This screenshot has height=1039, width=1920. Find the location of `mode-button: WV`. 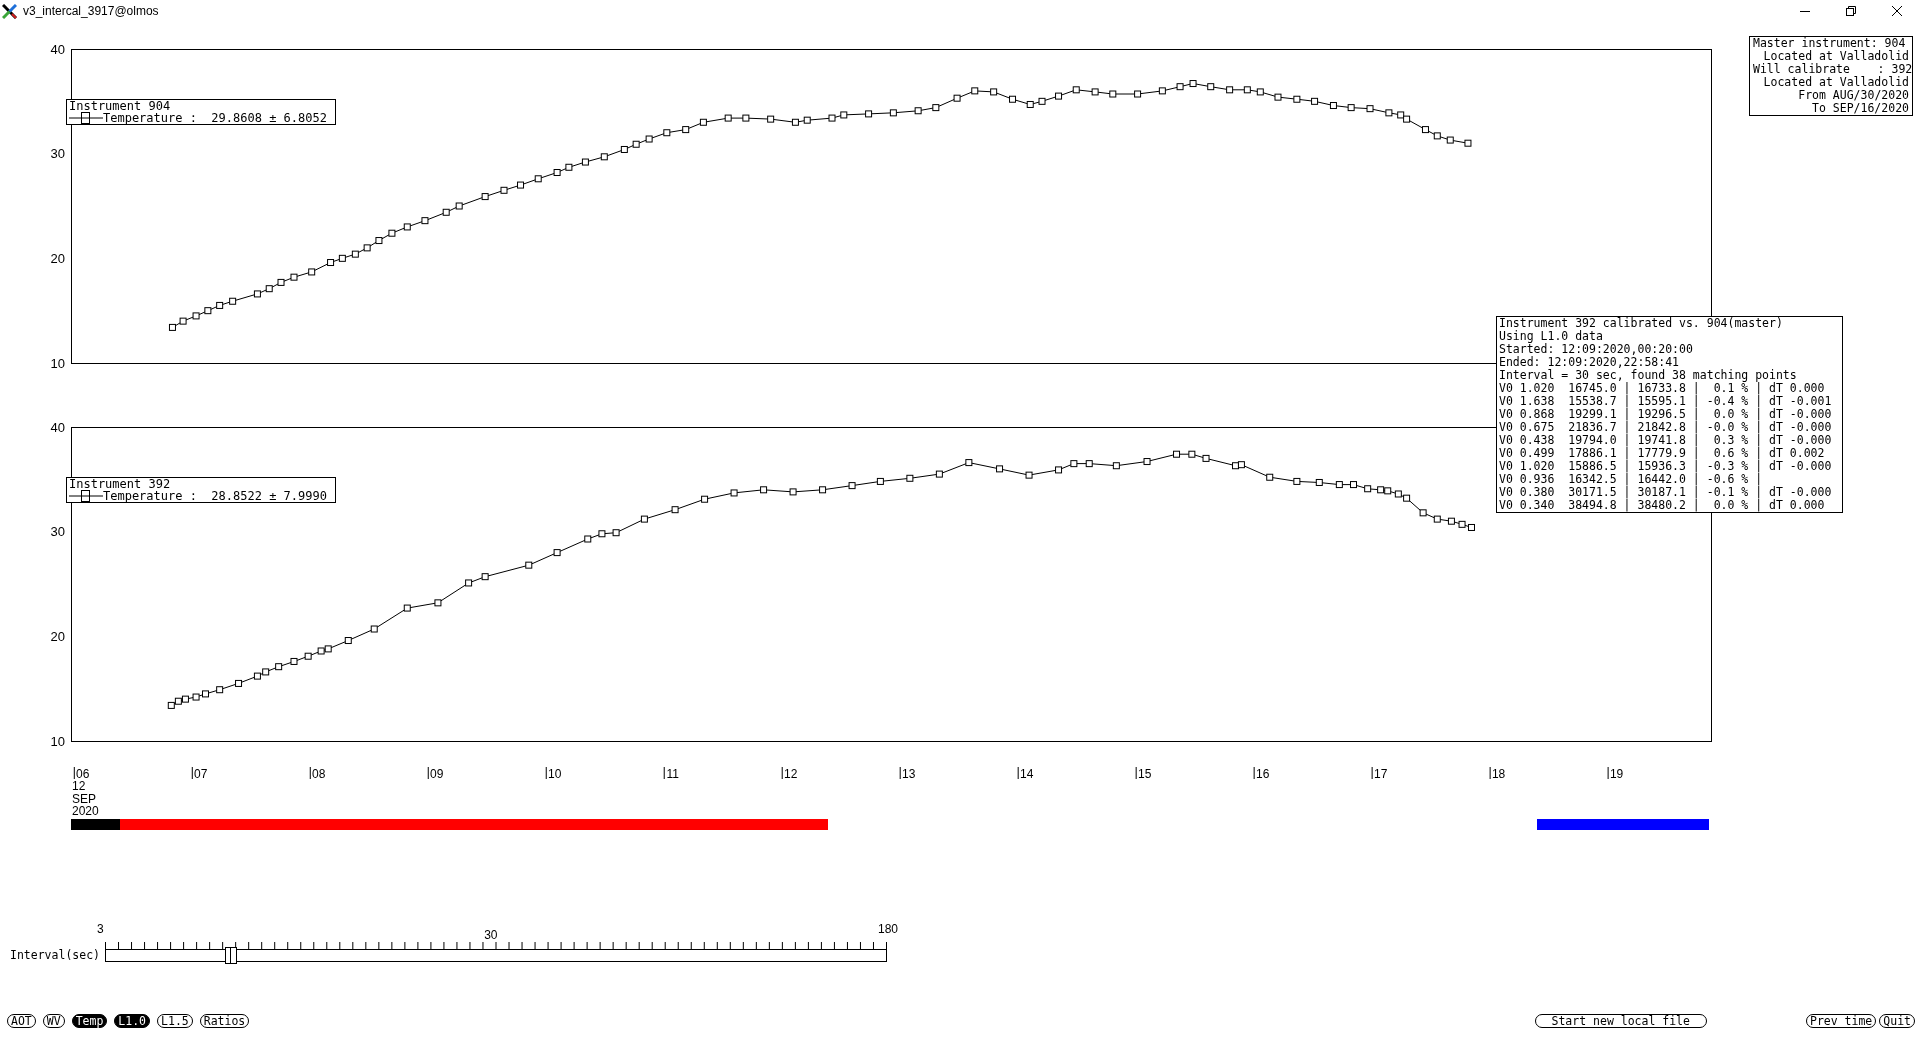

mode-button: WV is located at coordinates (53, 1021).